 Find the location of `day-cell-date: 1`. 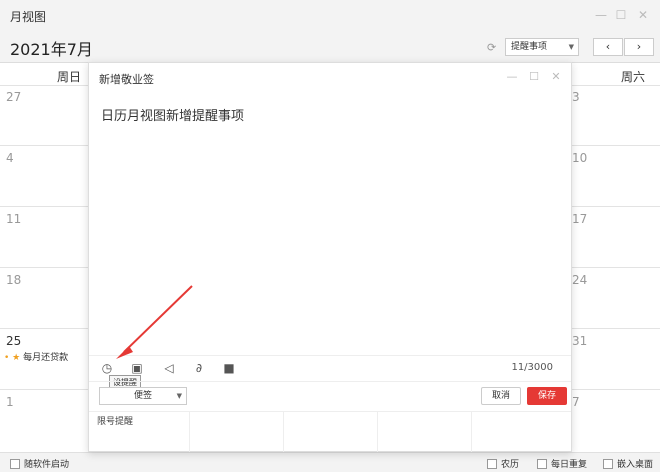

day-cell-date: 1 is located at coordinates (10, 402).